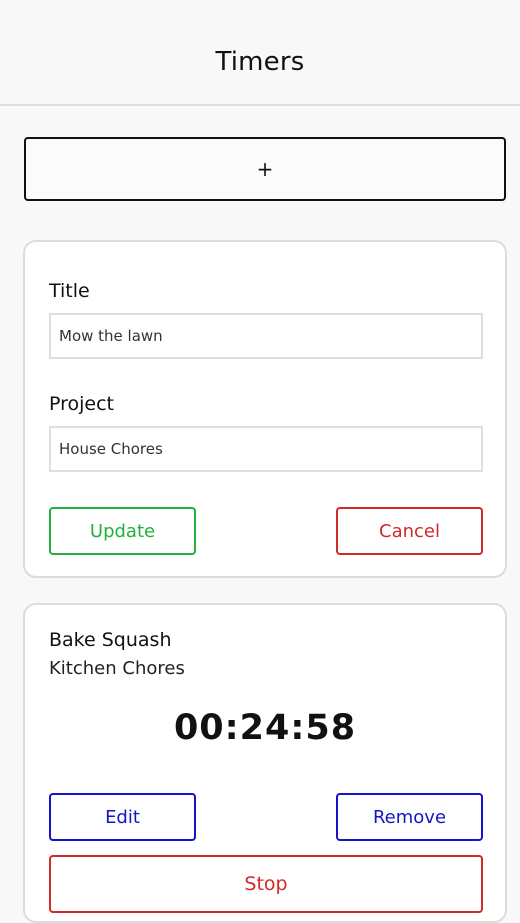 Image resolution: width=520 pixels, height=923 pixels. I want to click on project-input, so click(266, 449).